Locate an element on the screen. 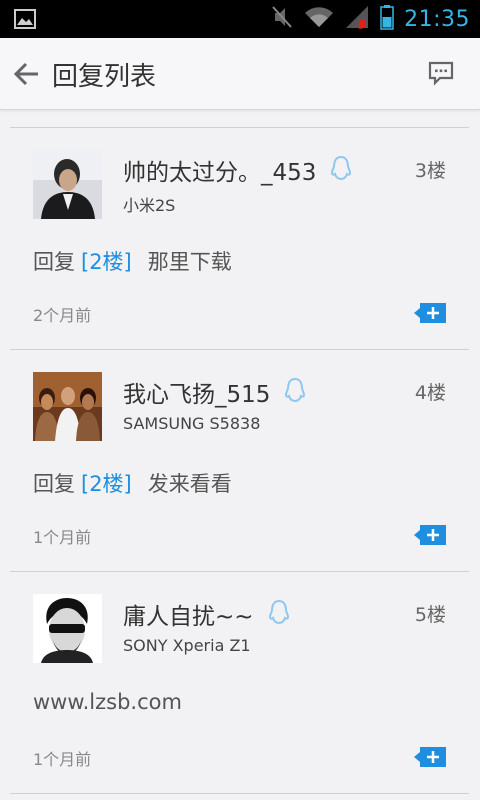  username: 我心飞扬_515 is located at coordinates (196, 392).